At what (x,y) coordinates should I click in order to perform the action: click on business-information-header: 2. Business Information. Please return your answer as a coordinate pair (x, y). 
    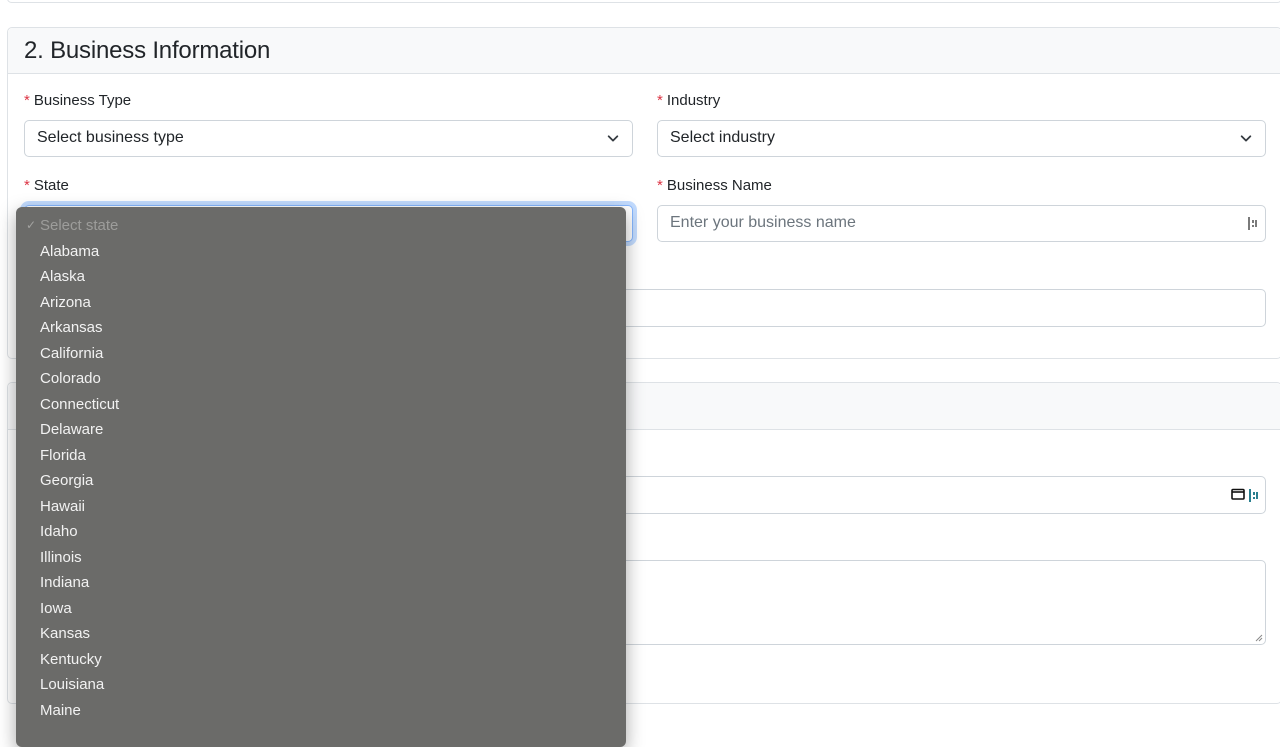
    Looking at the image, I should click on (644, 51).